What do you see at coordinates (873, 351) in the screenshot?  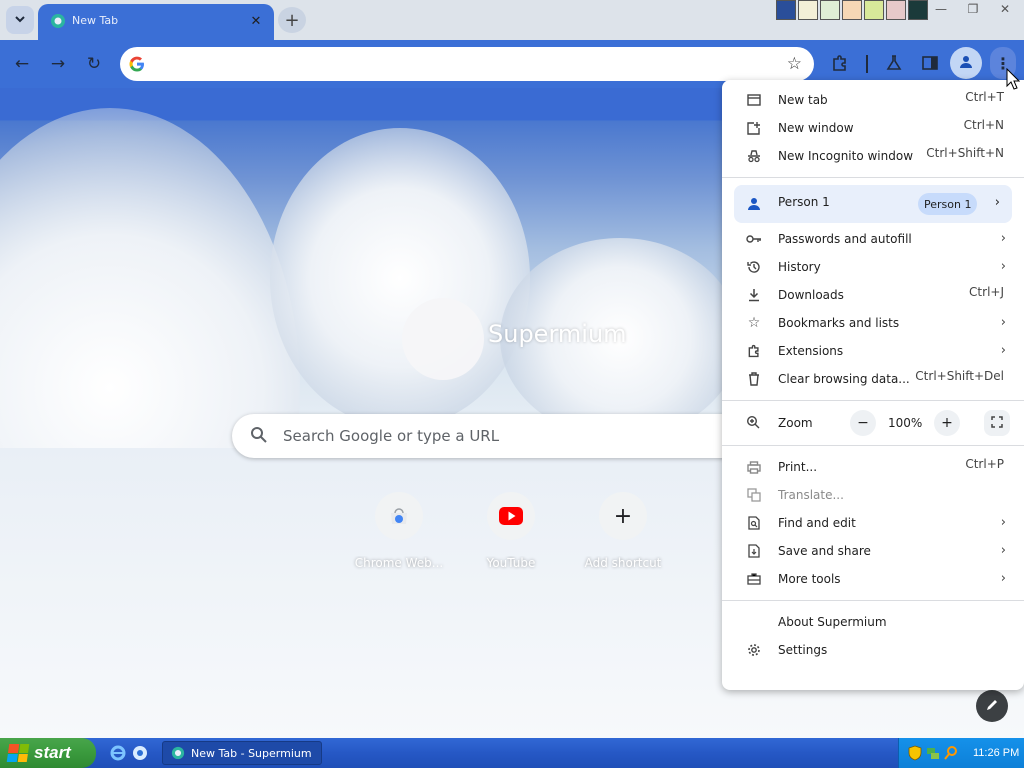 I see `menu-item-extensions: Extensions ›` at bounding box center [873, 351].